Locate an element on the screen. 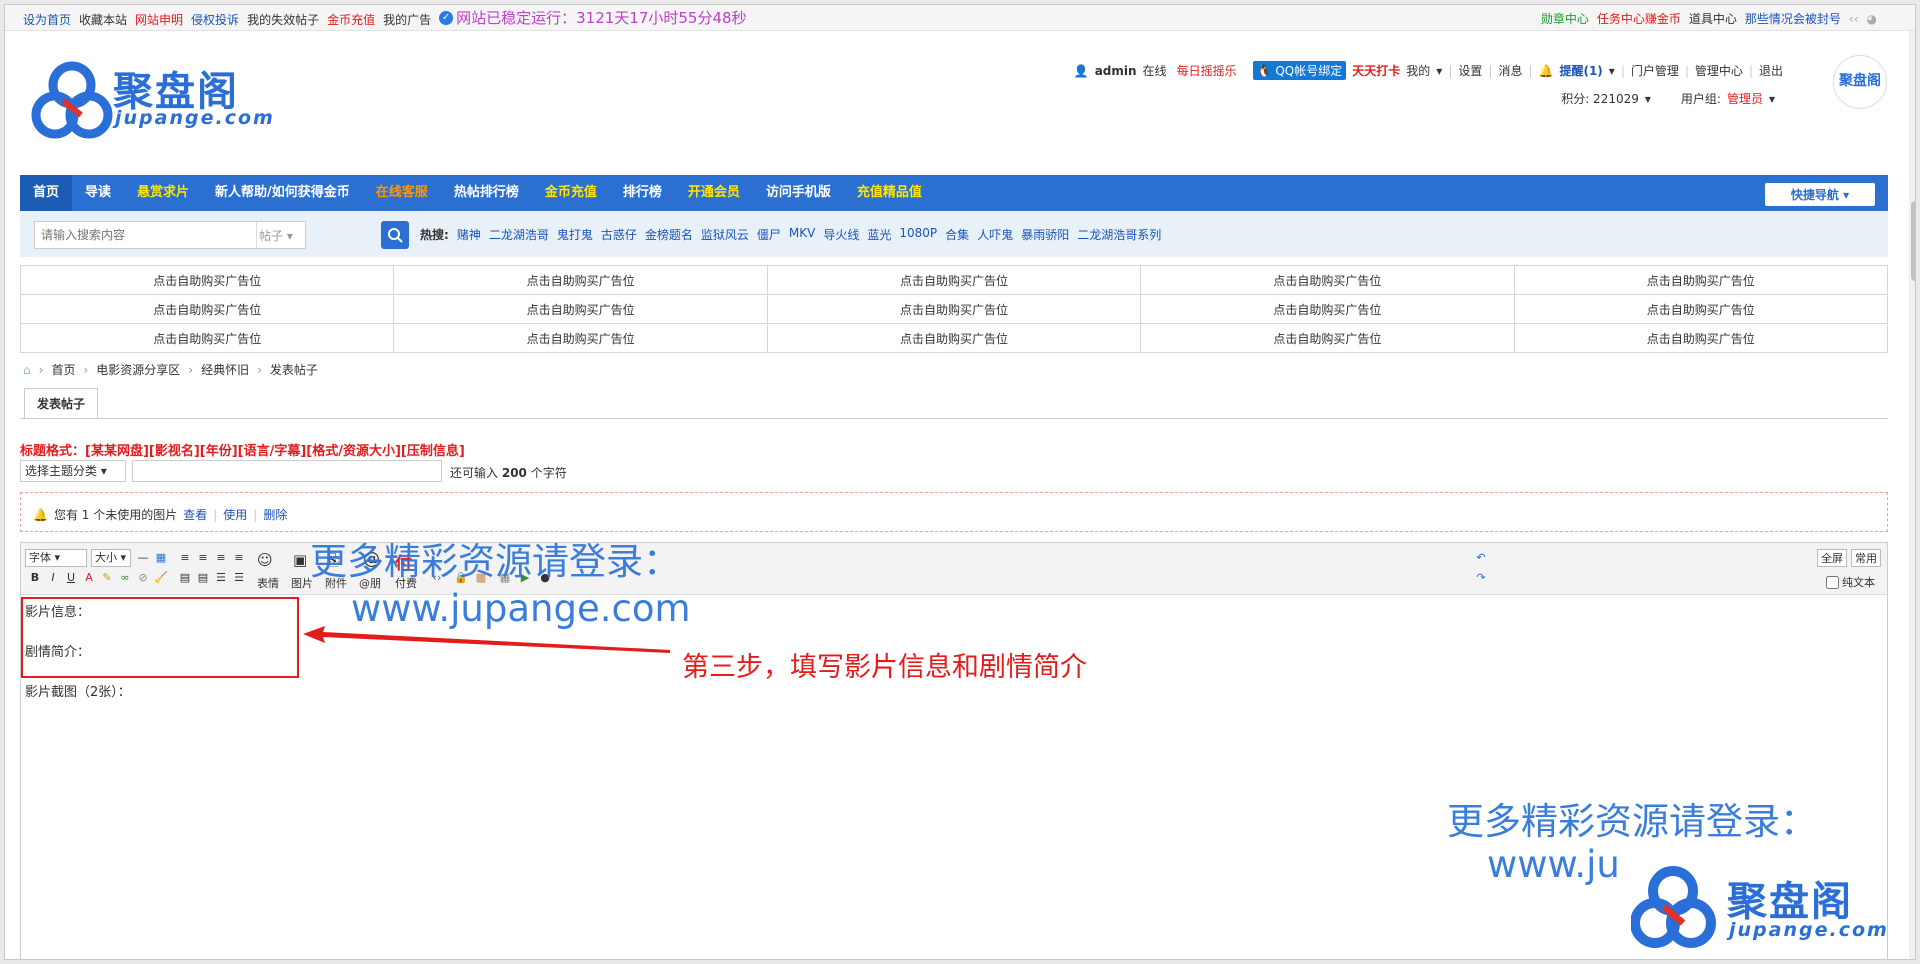 This screenshot has height=964, width=1920. hot-word: 赌神 is located at coordinates (469, 234).